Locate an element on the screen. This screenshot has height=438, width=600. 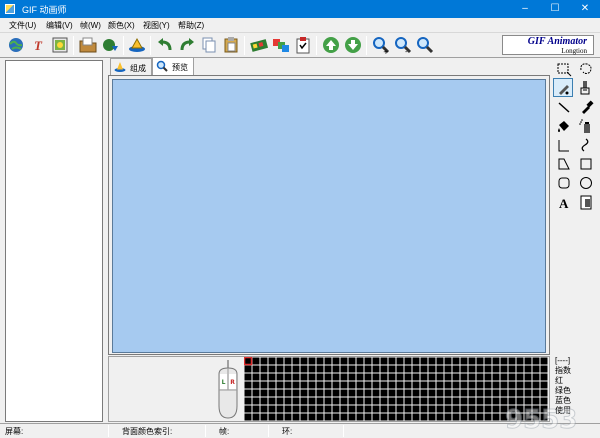
frames-icon is located at coordinates (281, 45).